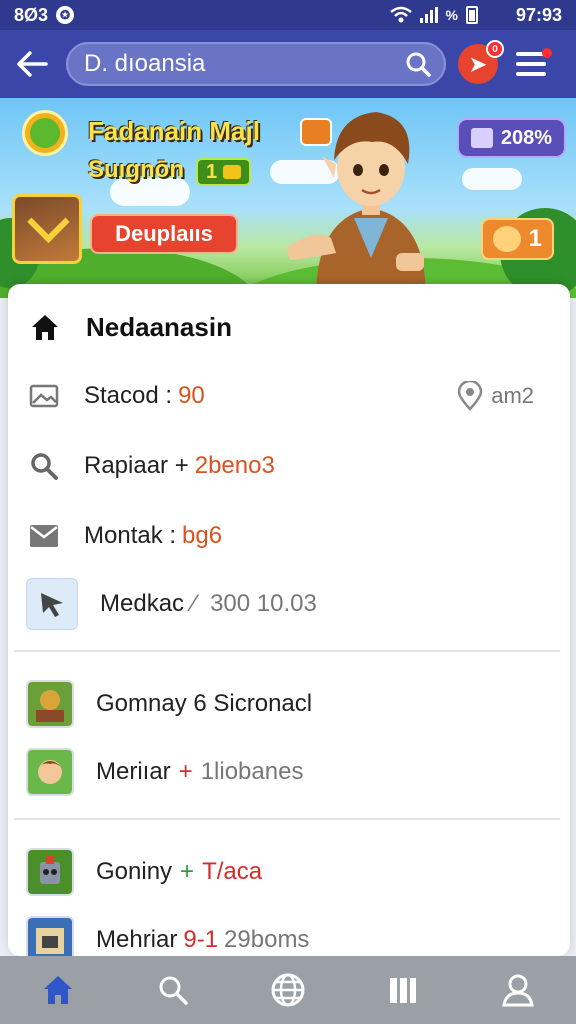  I want to click on game-logo-icon, so click(45, 133).